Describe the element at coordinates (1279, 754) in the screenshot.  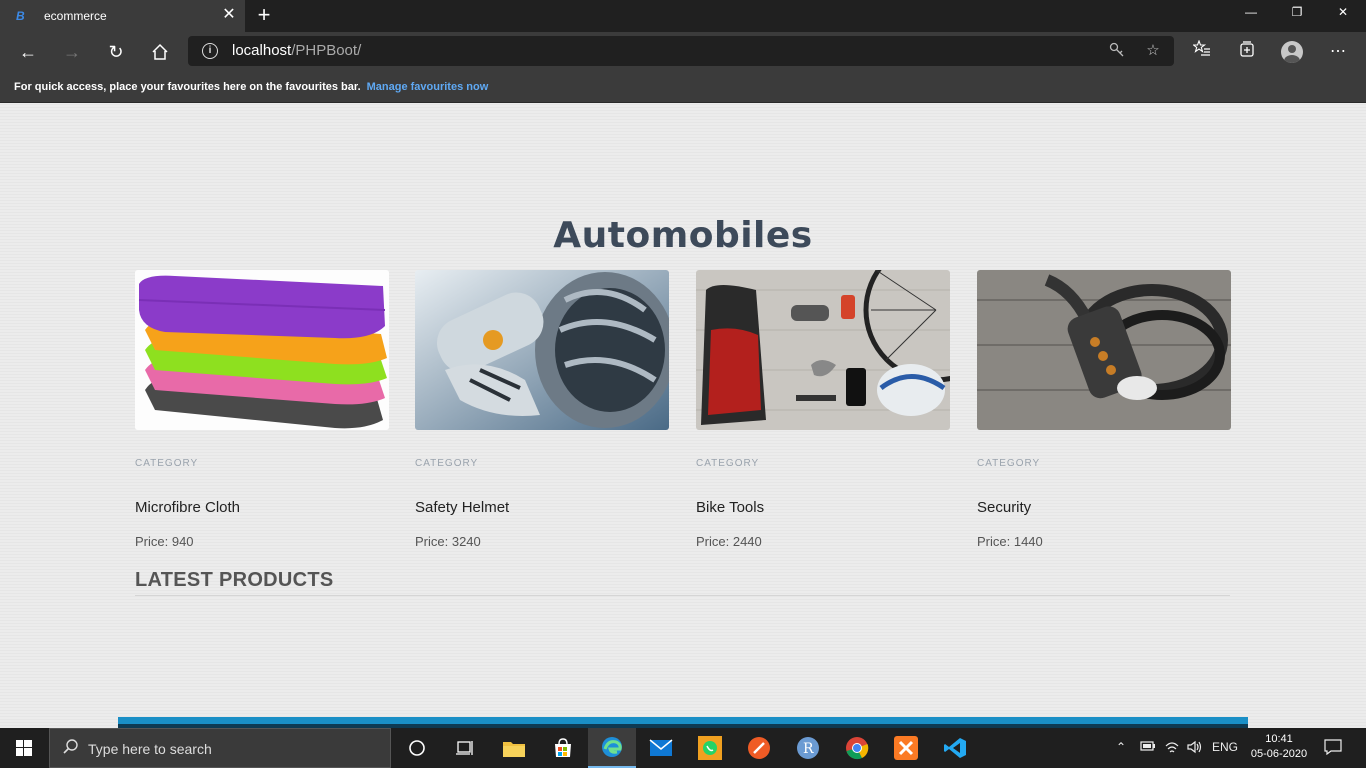
I see `clock-date: 05-06-2020` at that location.